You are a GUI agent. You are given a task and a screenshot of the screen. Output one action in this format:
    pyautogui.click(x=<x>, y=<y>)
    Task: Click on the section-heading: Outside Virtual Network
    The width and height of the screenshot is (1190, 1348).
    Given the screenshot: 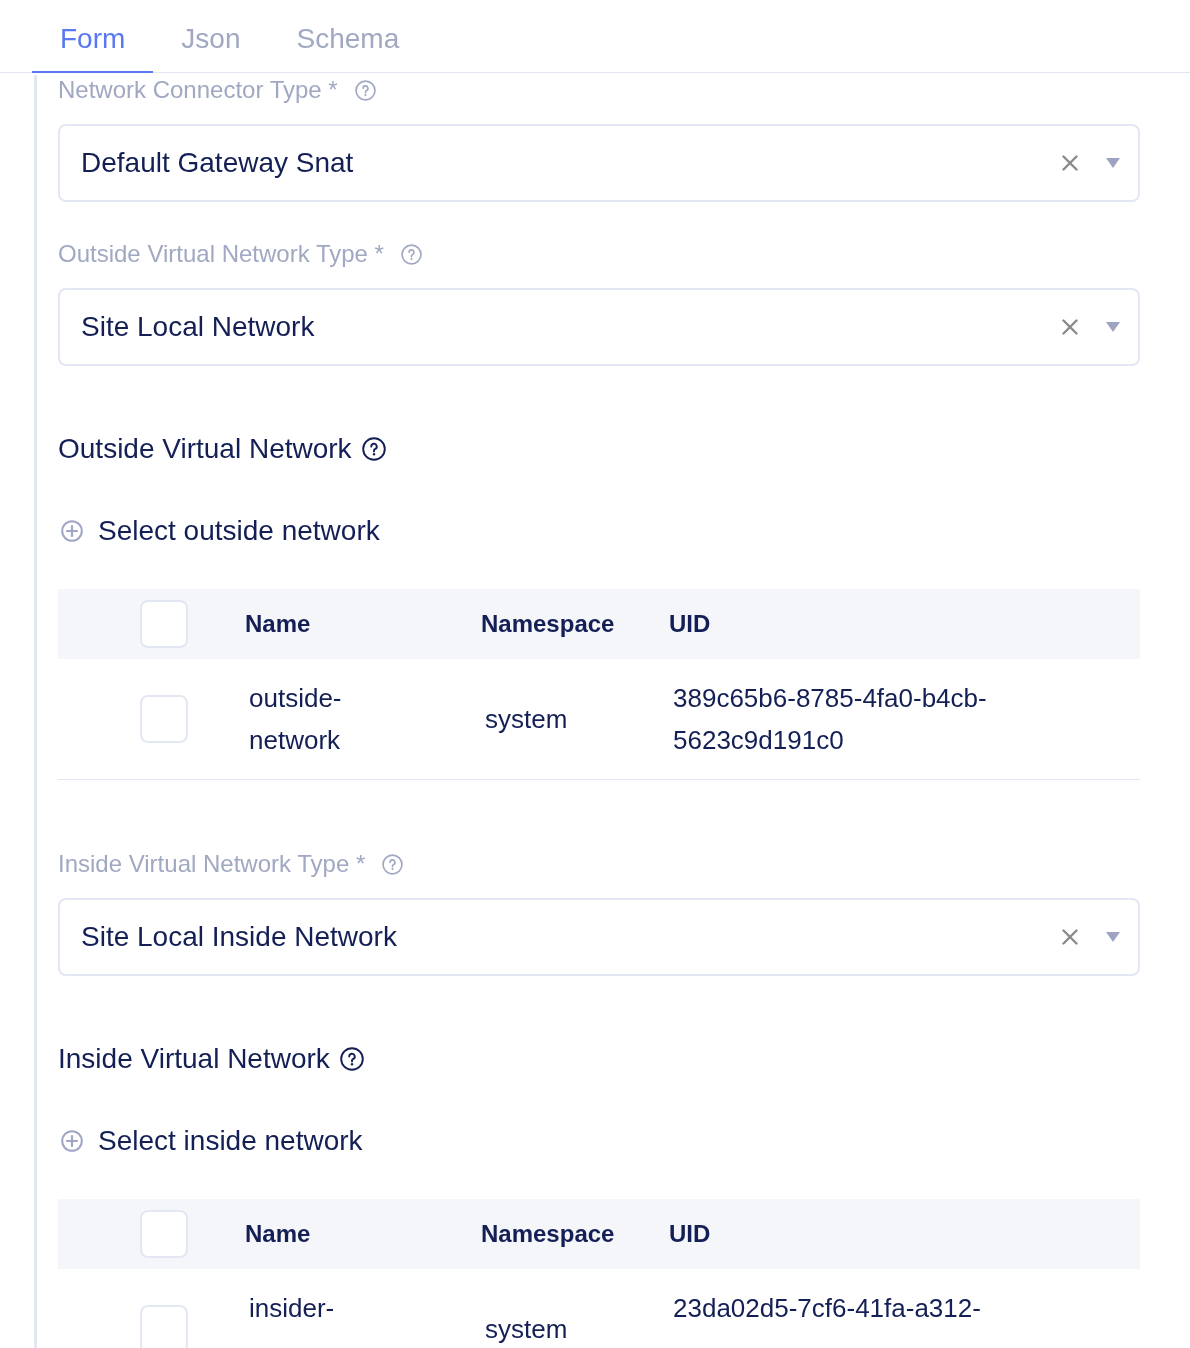 What is the action you would take?
    pyautogui.click(x=205, y=449)
    